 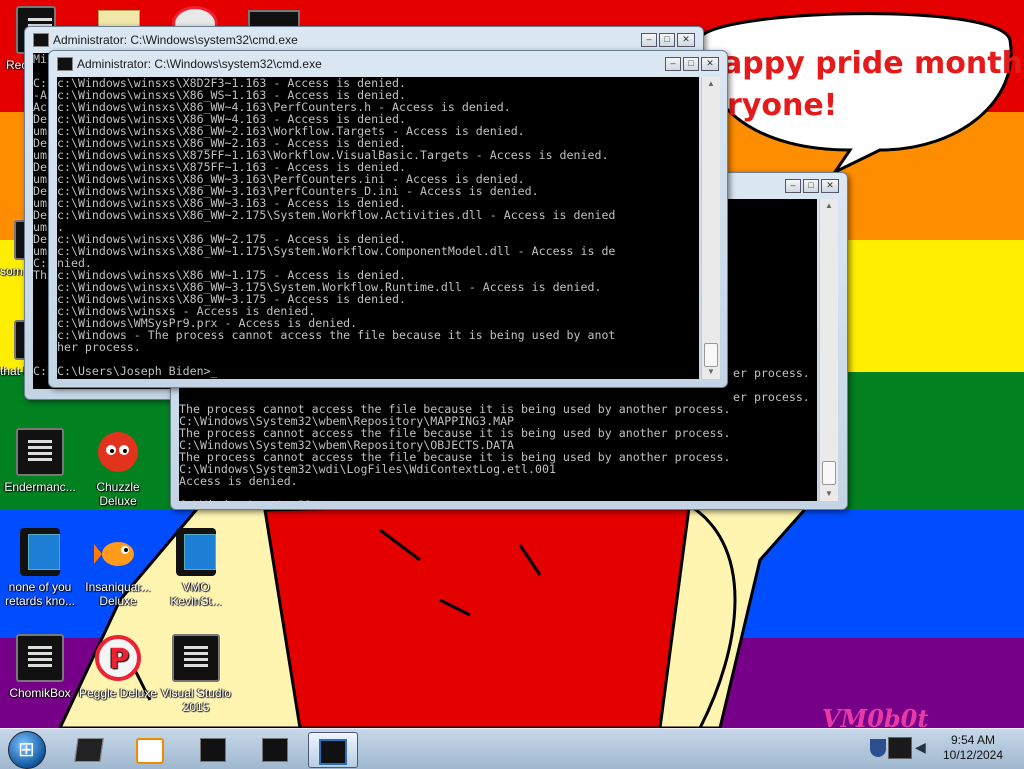 I want to click on svg-text: P, so click(x=119, y=658).